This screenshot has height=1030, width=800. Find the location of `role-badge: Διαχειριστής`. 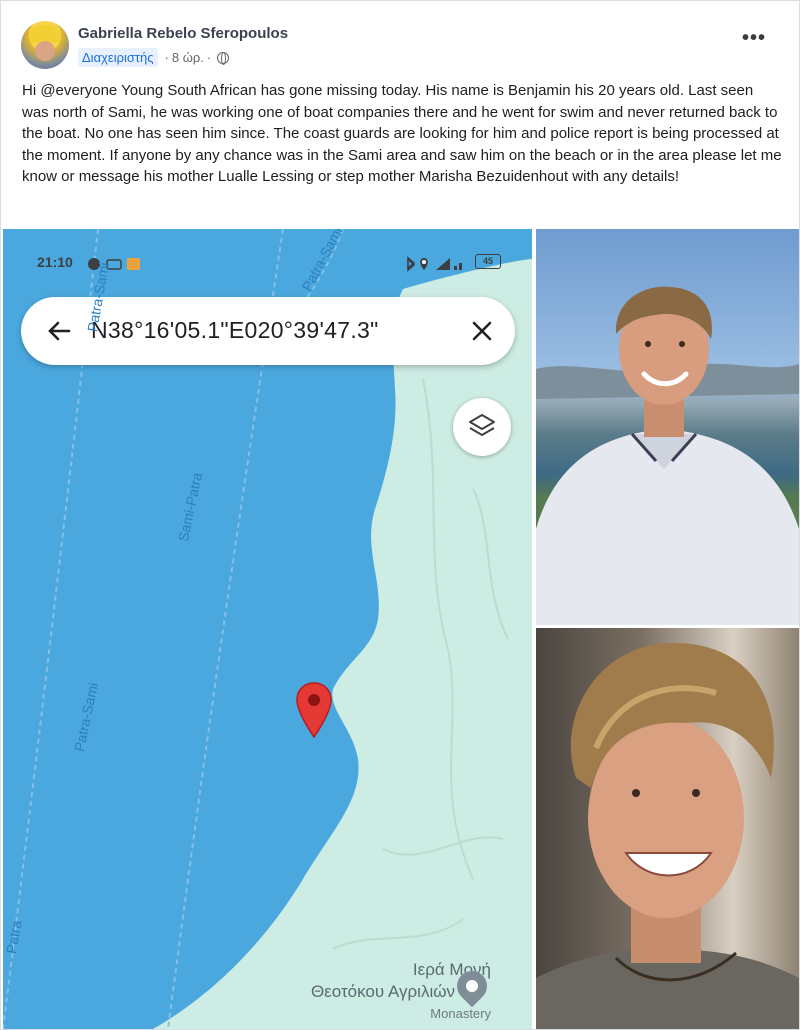

role-badge: Διαχειριστής is located at coordinates (118, 57).